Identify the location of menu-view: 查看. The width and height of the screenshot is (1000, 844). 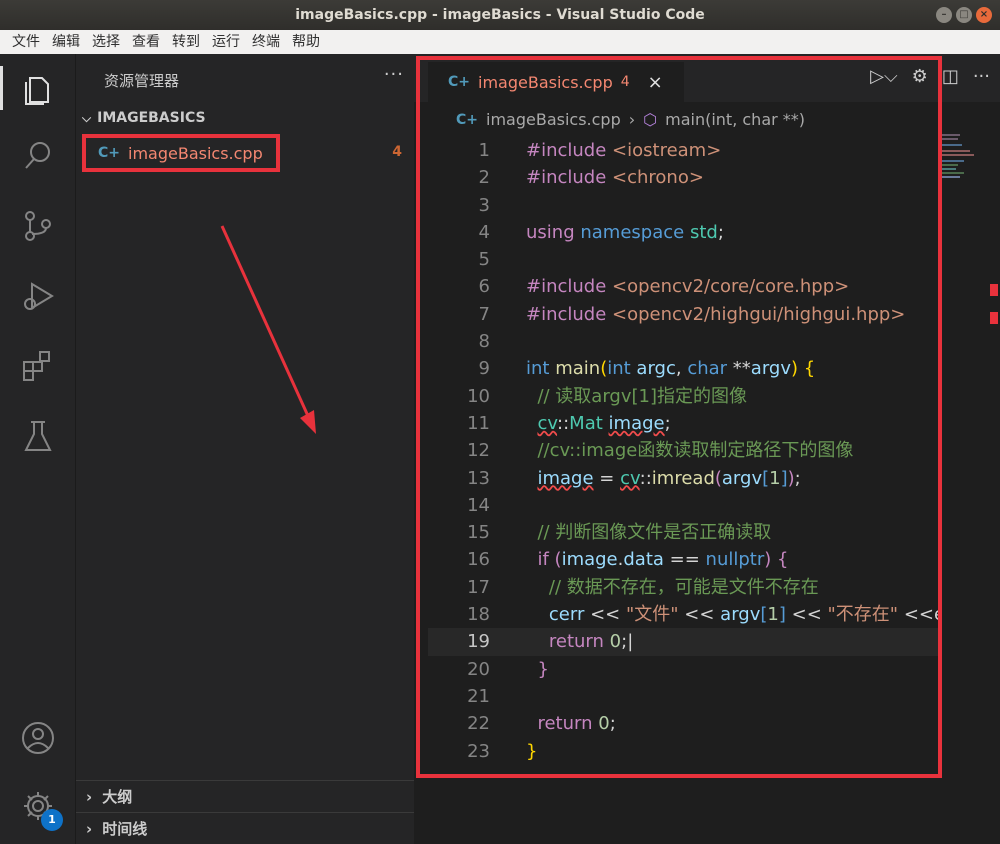
(146, 42).